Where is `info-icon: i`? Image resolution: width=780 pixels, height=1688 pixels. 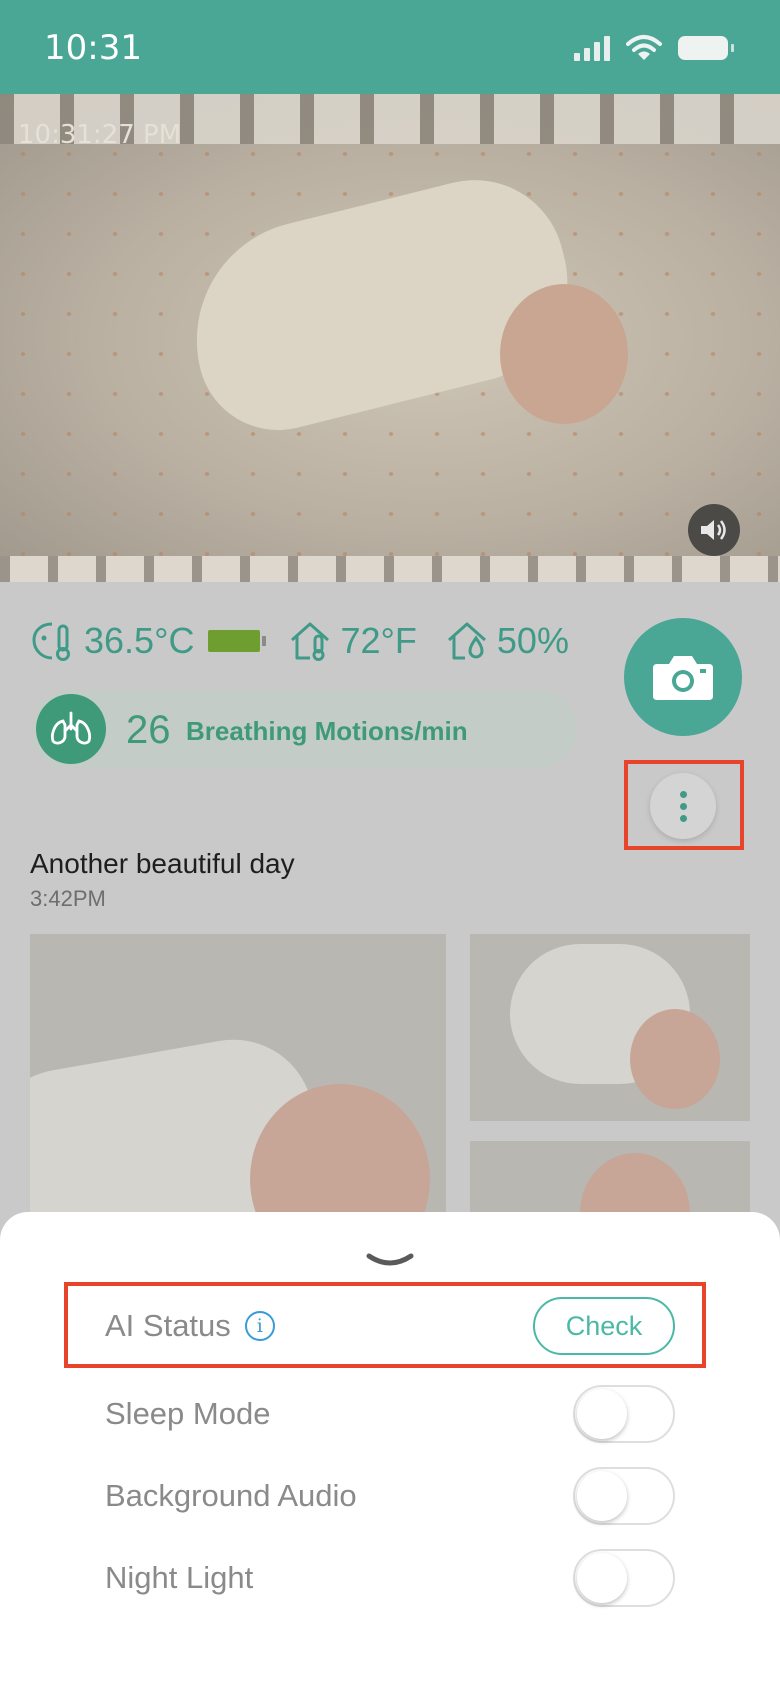
info-icon: i is located at coordinates (259, 1326).